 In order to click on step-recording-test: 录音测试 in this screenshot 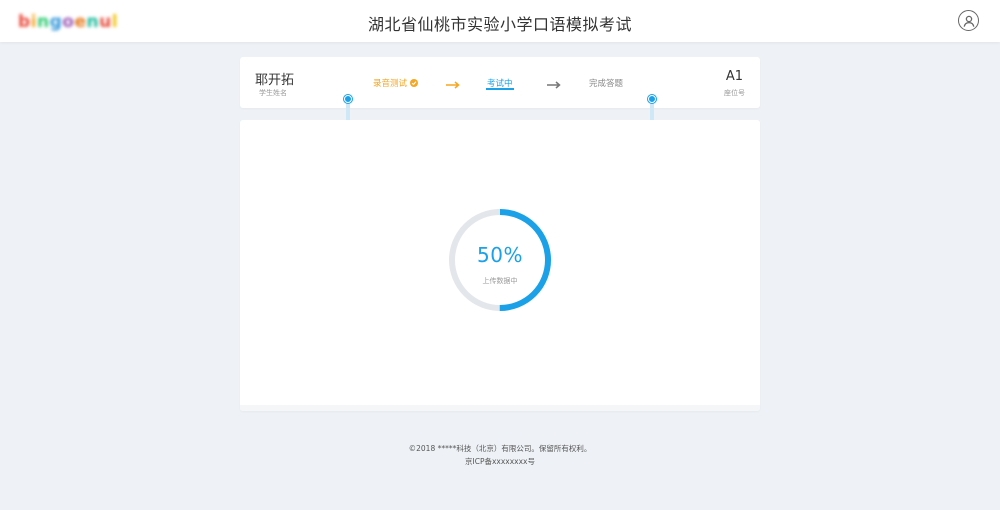, I will do `click(396, 83)`.